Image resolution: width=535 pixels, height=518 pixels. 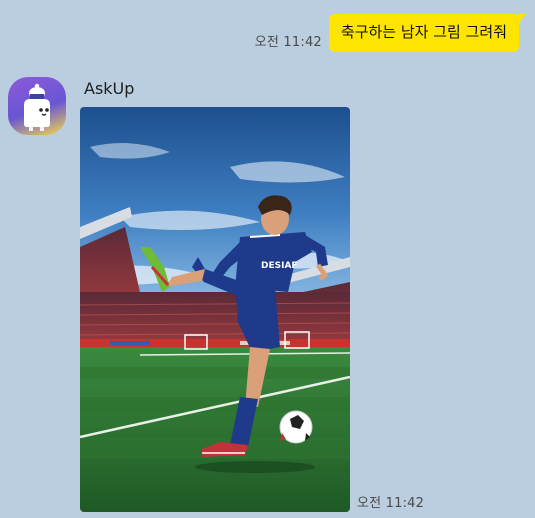 What do you see at coordinates (288, 42) in the screenshot?
I see `outgoing-timestamp: 오전 11:42` at bounding box center [288, 42].